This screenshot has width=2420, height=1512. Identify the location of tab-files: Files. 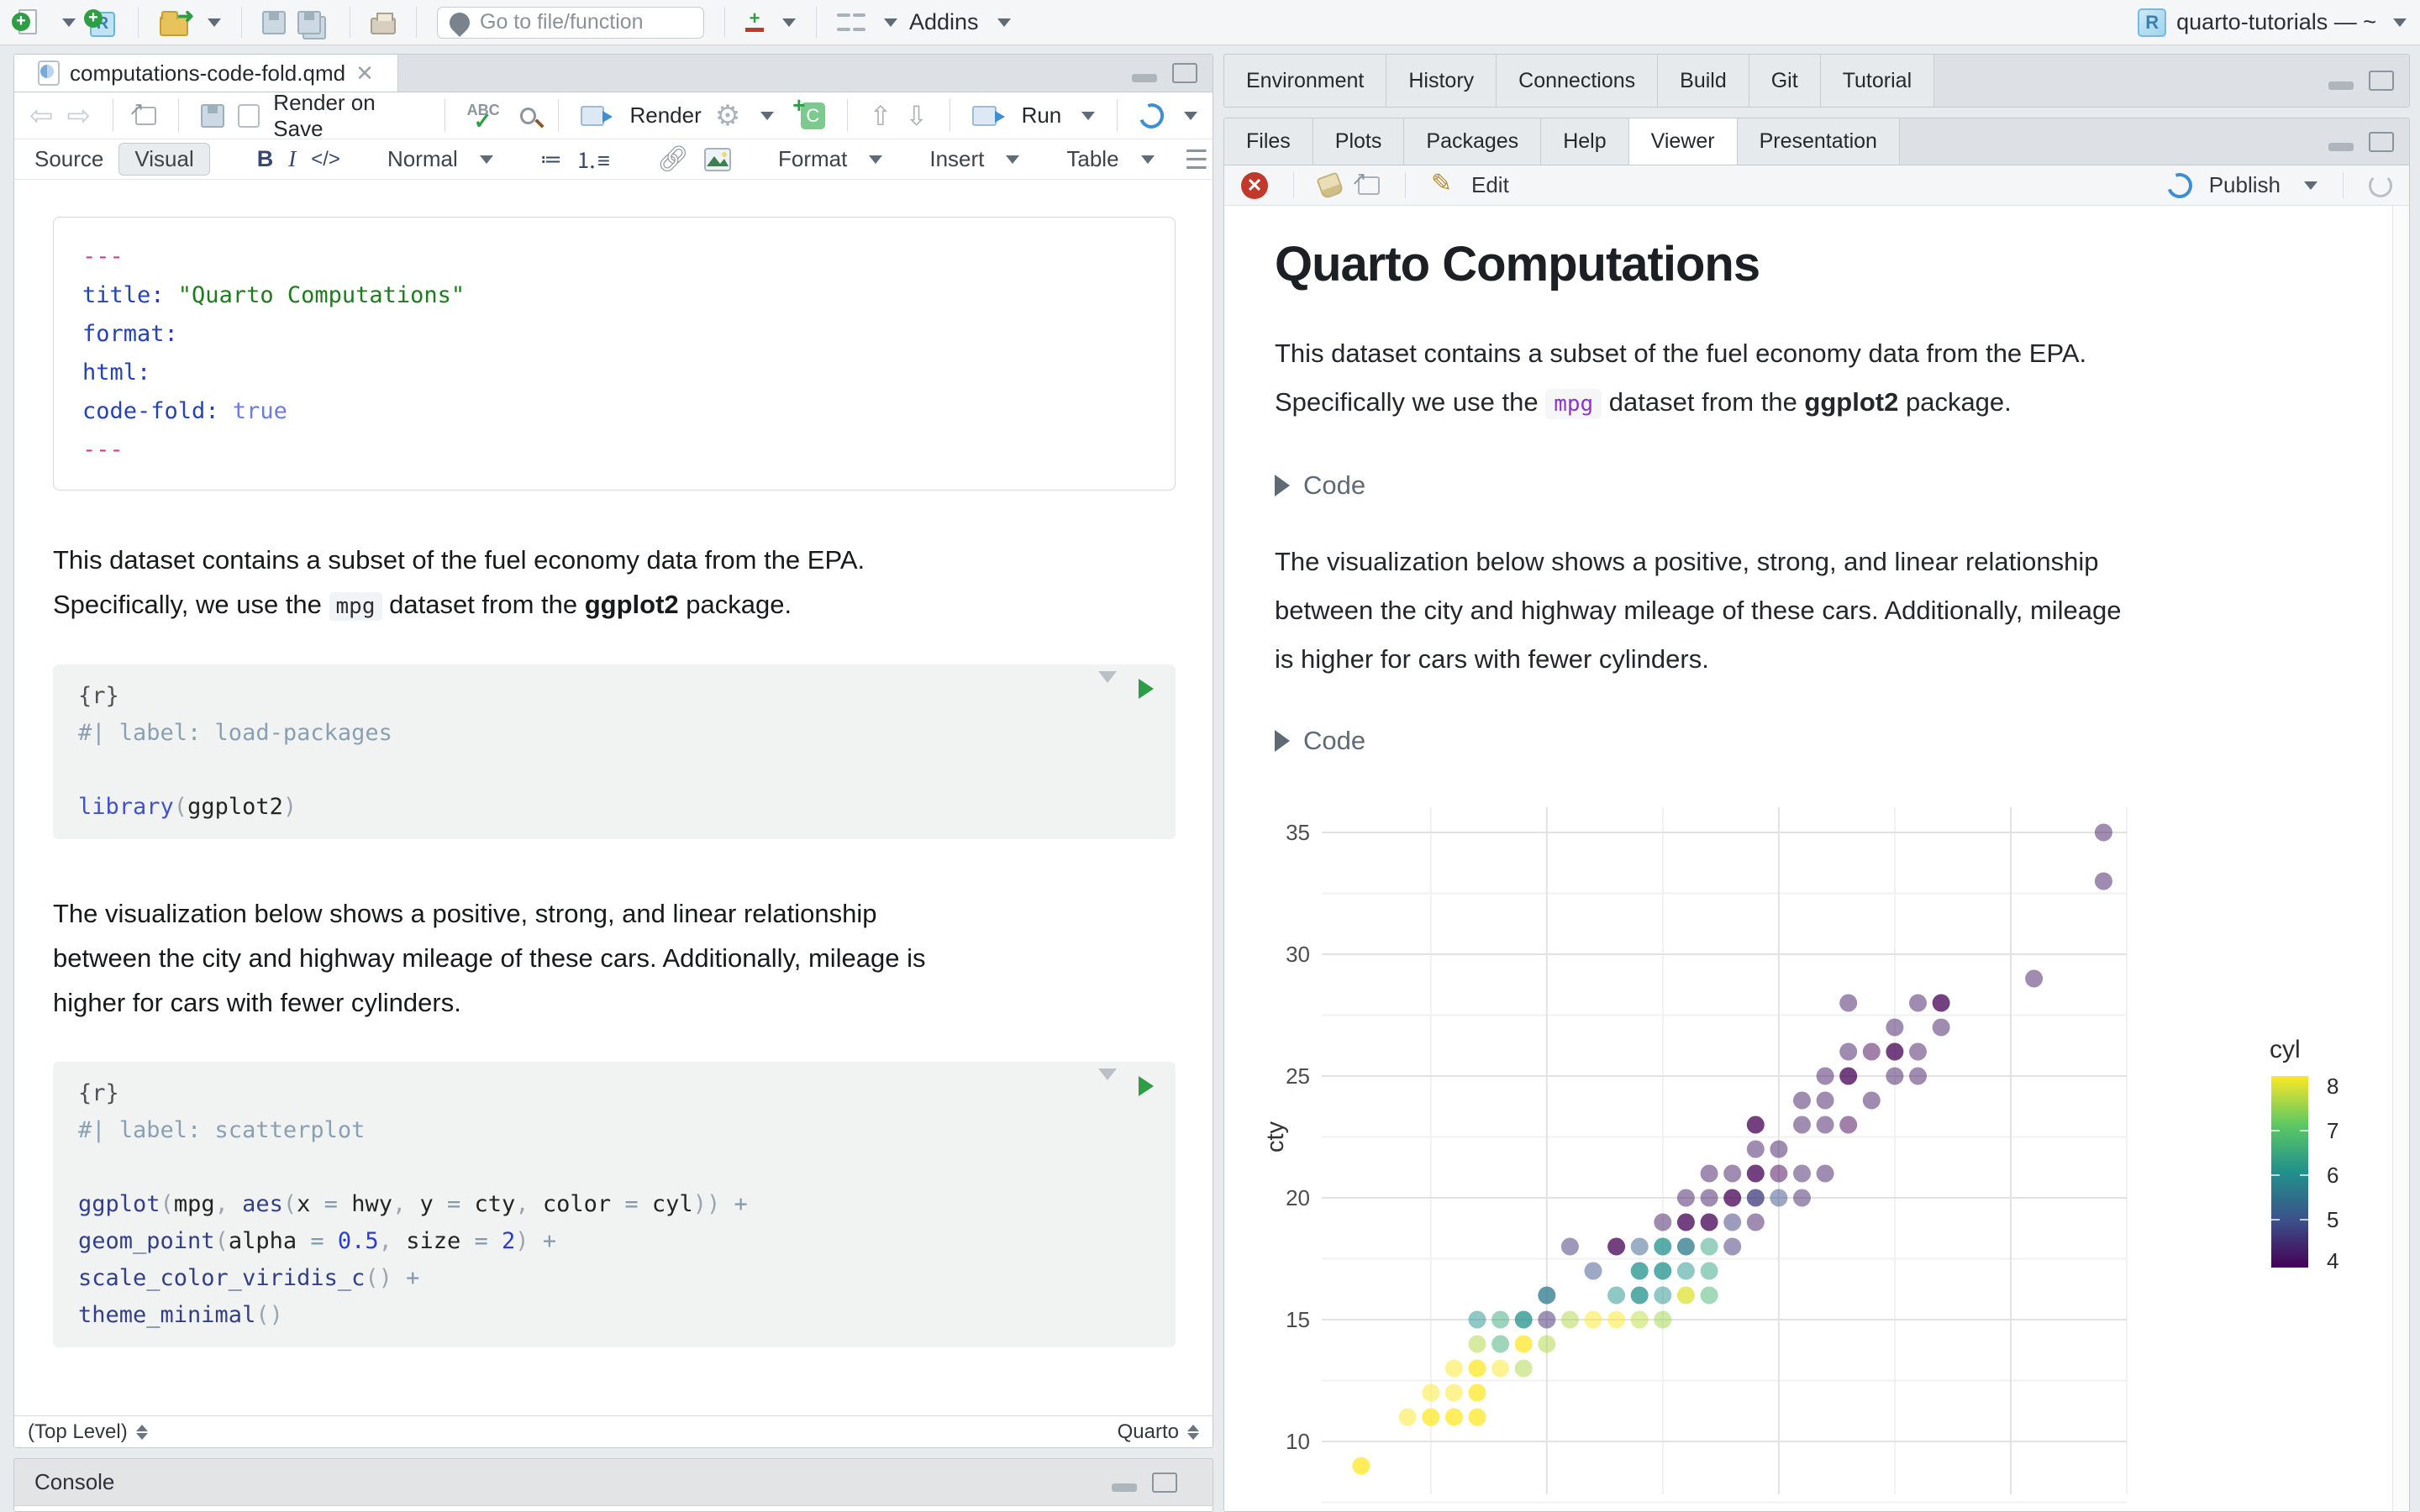
(1268, 141).